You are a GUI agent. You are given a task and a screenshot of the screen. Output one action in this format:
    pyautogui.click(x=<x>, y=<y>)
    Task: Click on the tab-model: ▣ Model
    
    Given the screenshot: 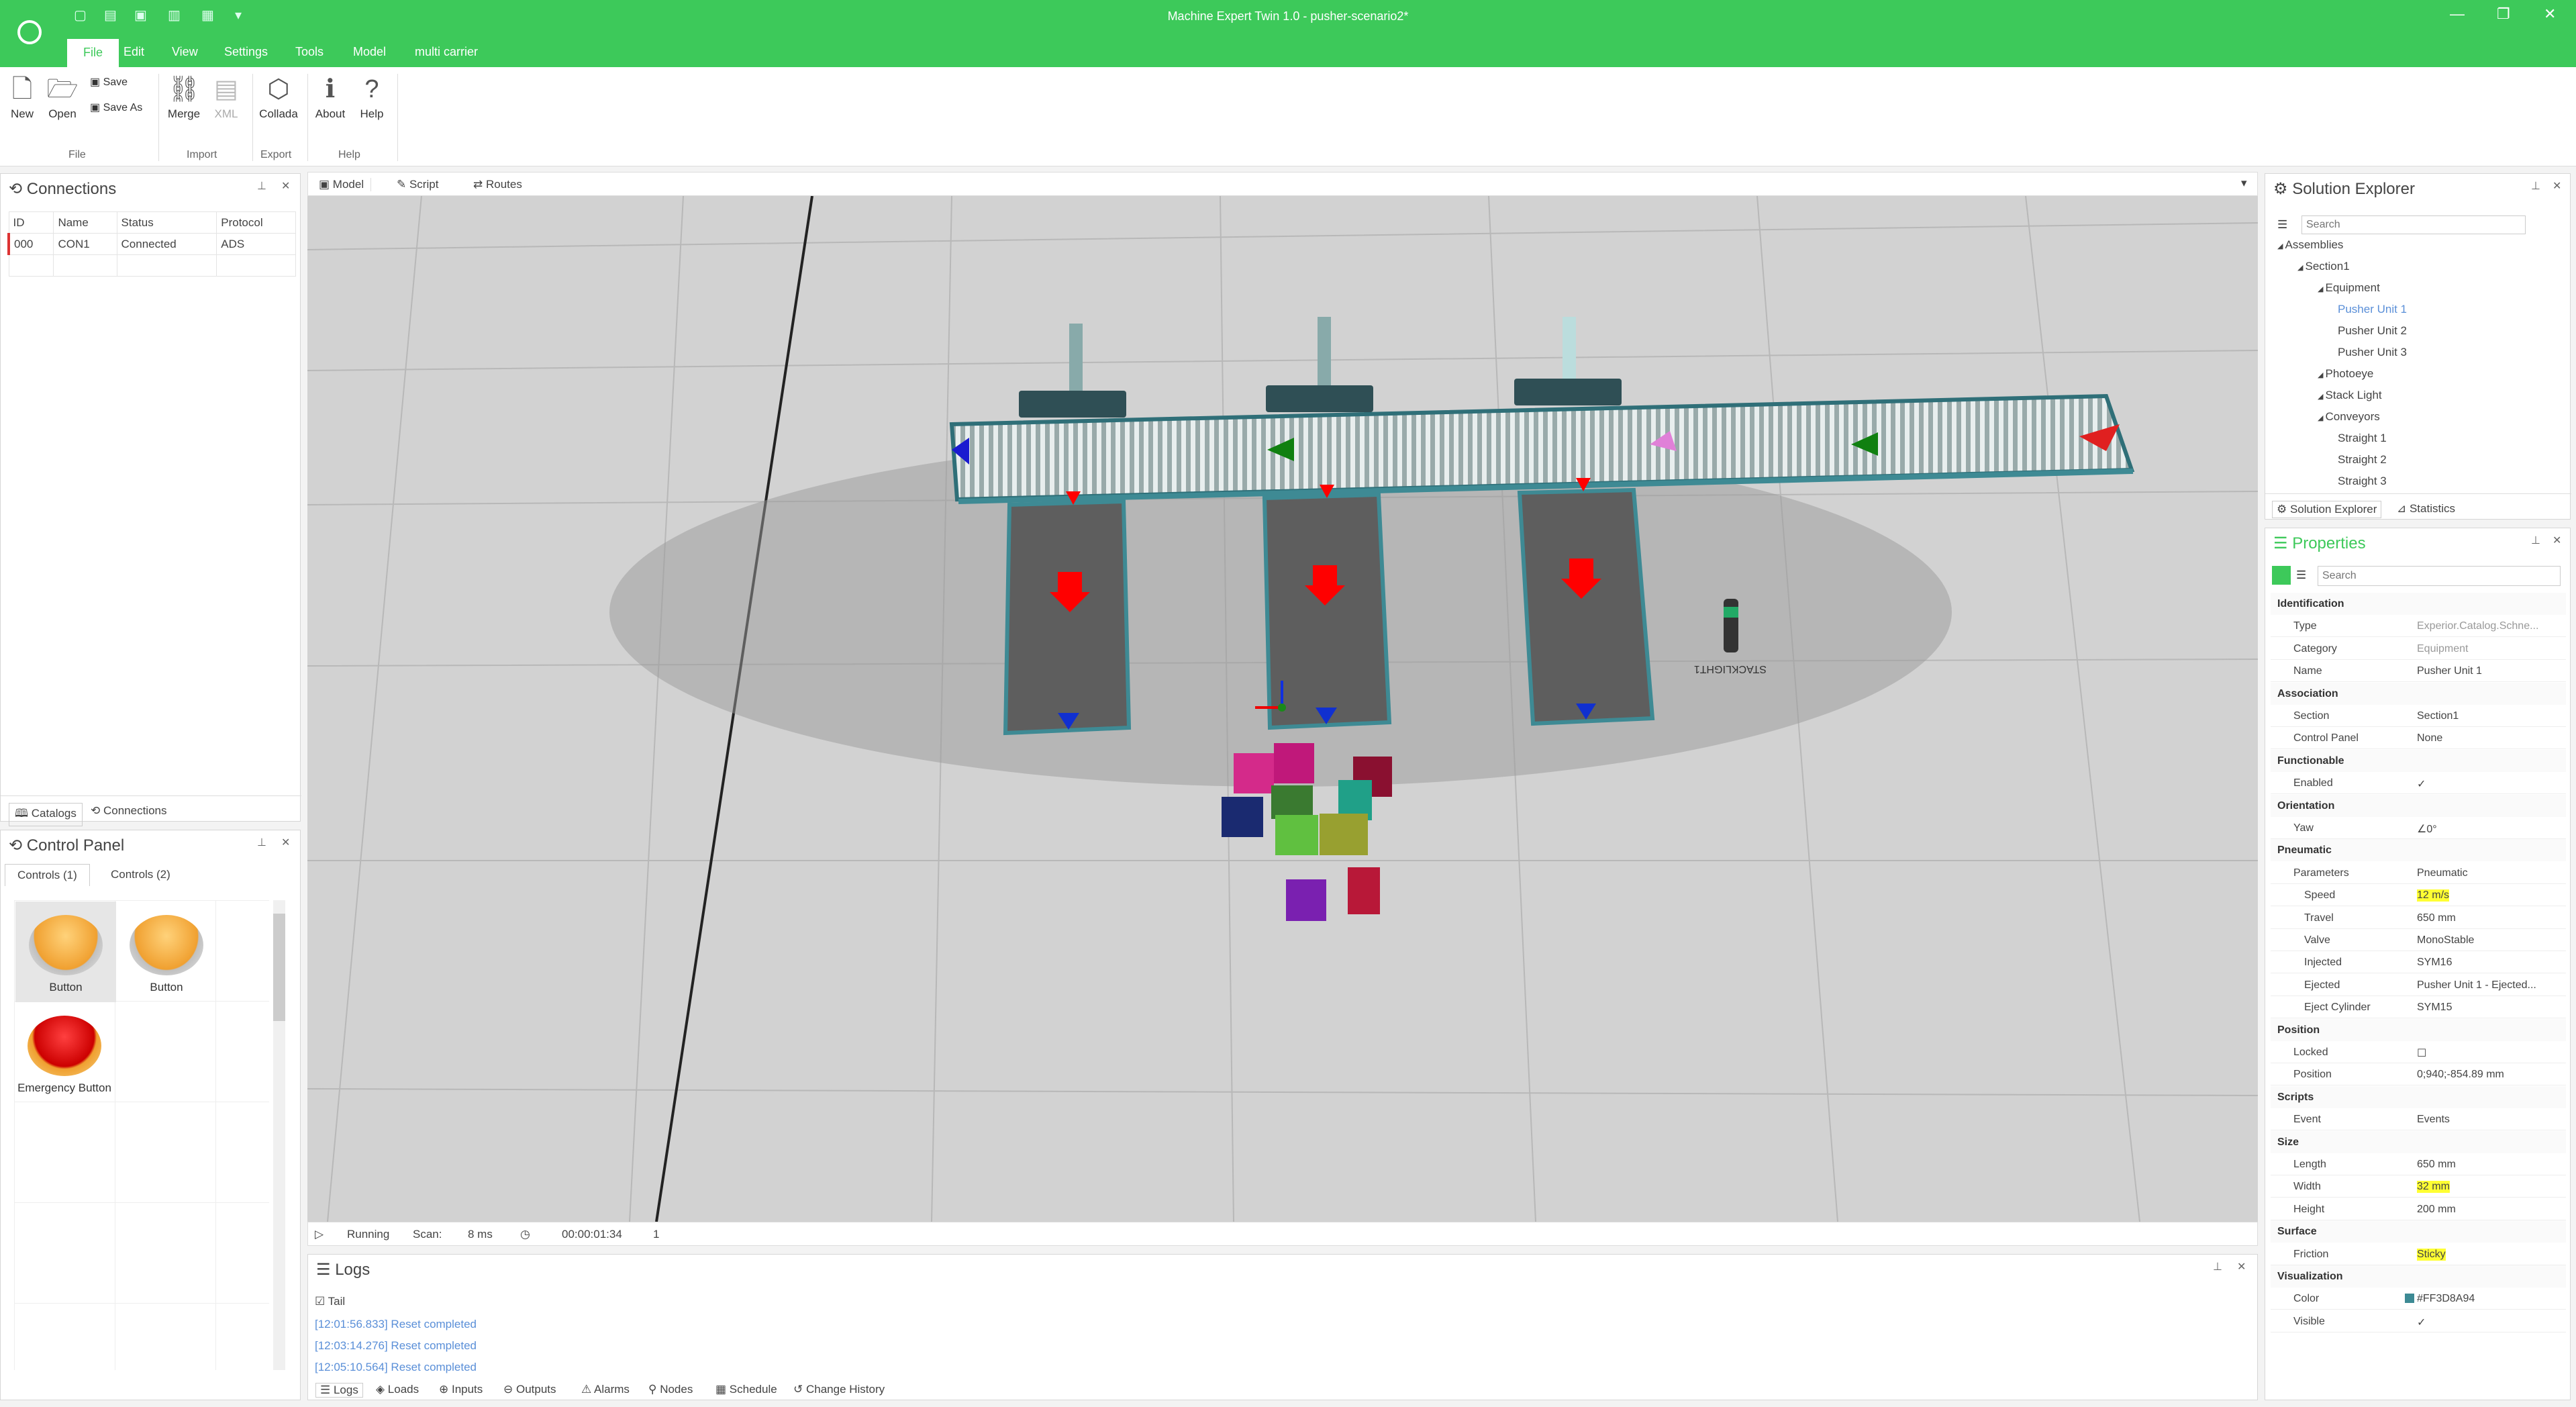 What is the action you would take?
    pyautogui.click(x=345, y=185)
    